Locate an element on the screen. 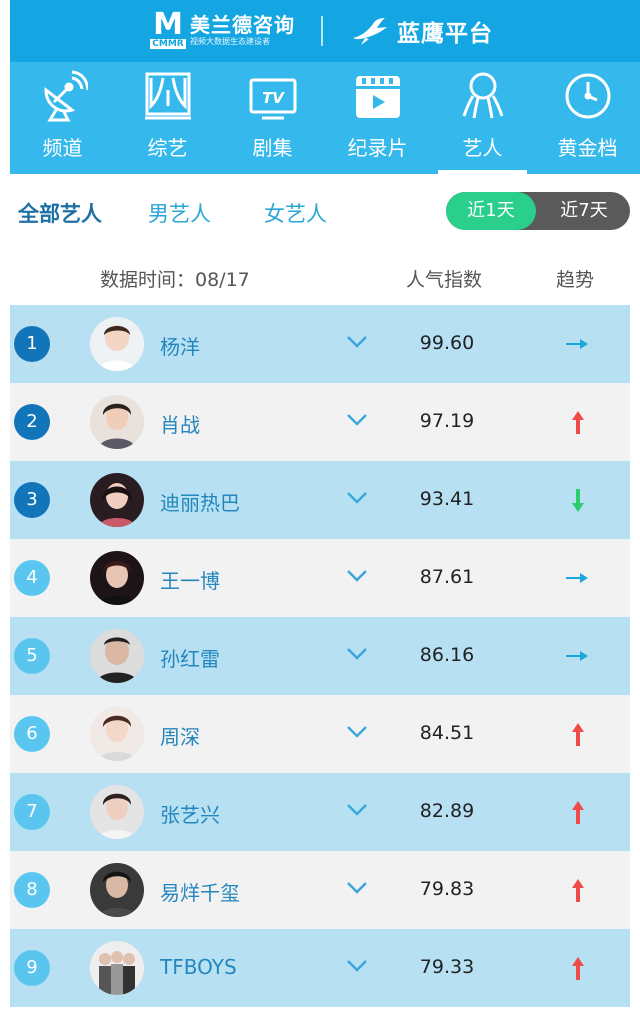 The image size is (640, 1024). nav-item-artist: 艺人 is located at coordinates (482, 118).